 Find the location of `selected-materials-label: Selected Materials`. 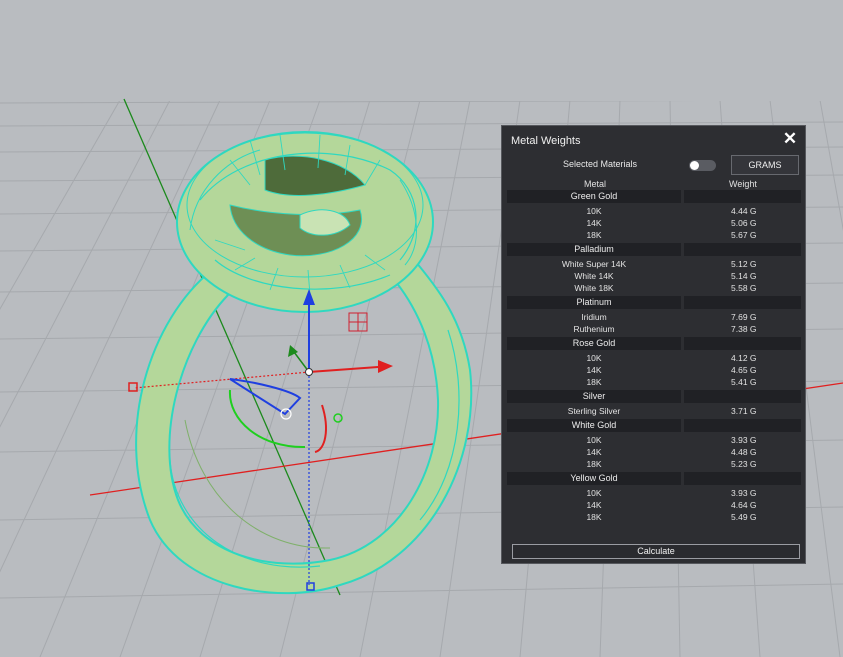

selected-materials-label: Selected Materials is located at coordinates (600, 164).